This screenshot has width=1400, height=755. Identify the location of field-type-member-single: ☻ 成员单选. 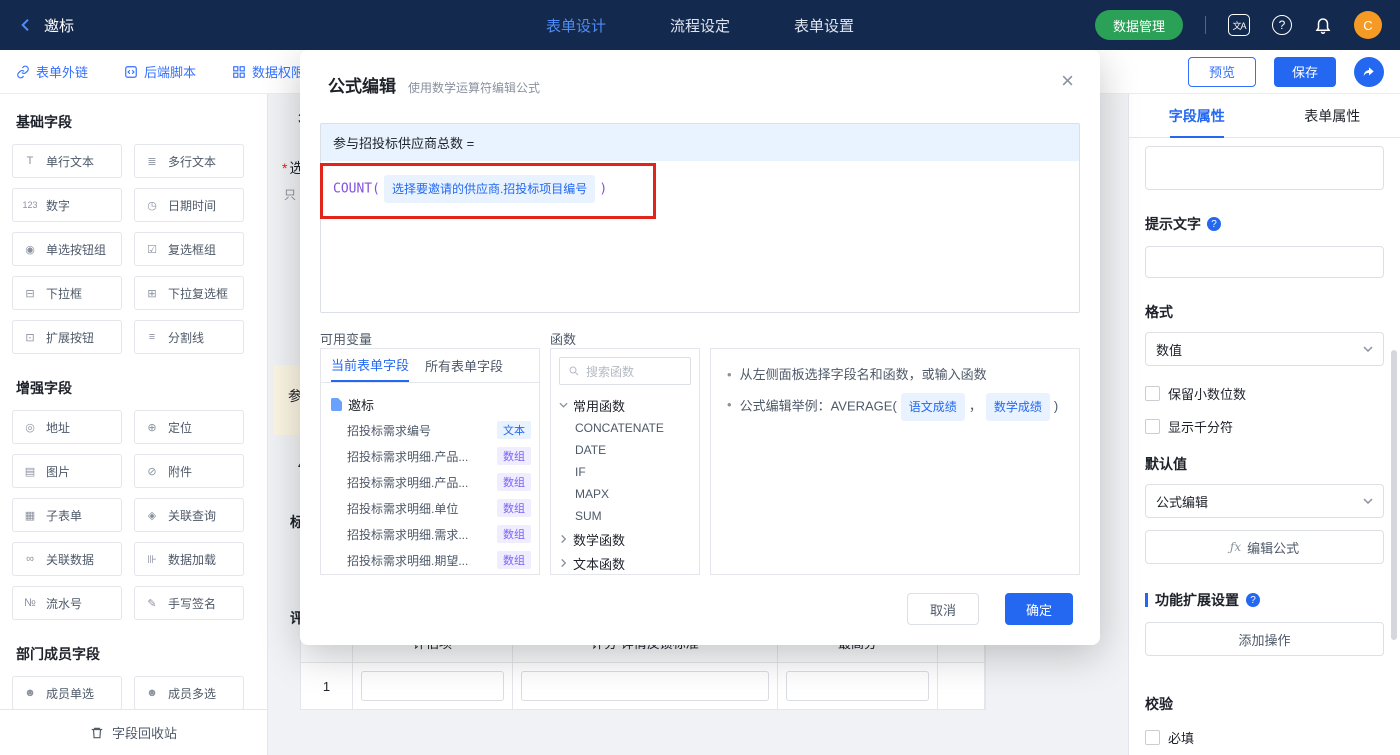
(67, 693).